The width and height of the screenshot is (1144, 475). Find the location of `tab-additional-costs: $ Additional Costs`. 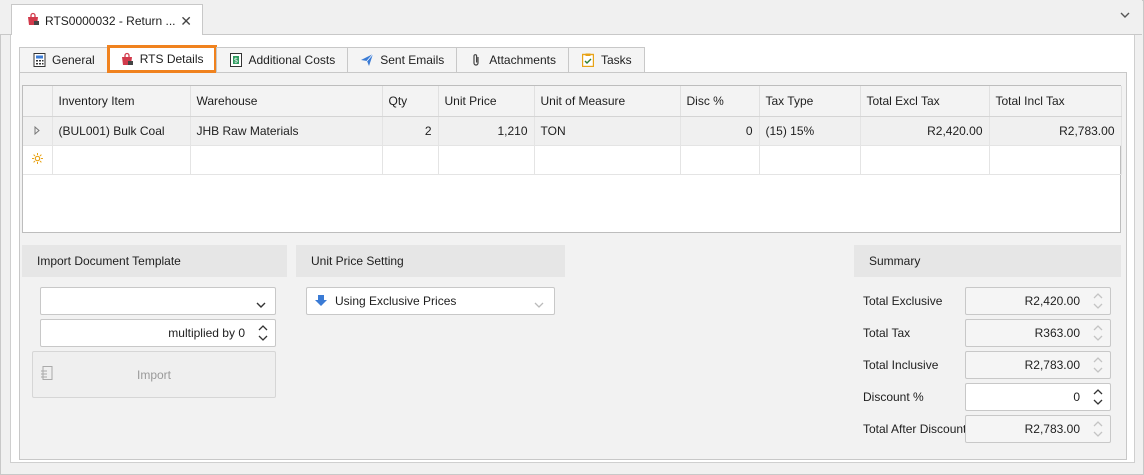

tab-additional-costs: $ Additional Costs is located at coordinates (282, 60).